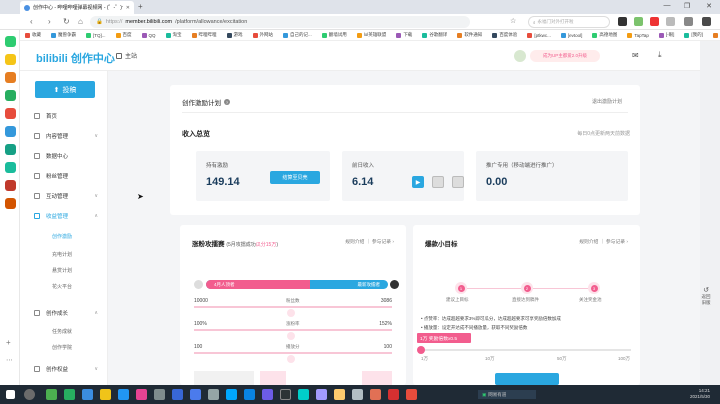 The image size is (720, 404). What do you see at coordinates (693, 35) in the screenshot?
I see `bookmark-item: [我的]` at bounding box center [693, 35].